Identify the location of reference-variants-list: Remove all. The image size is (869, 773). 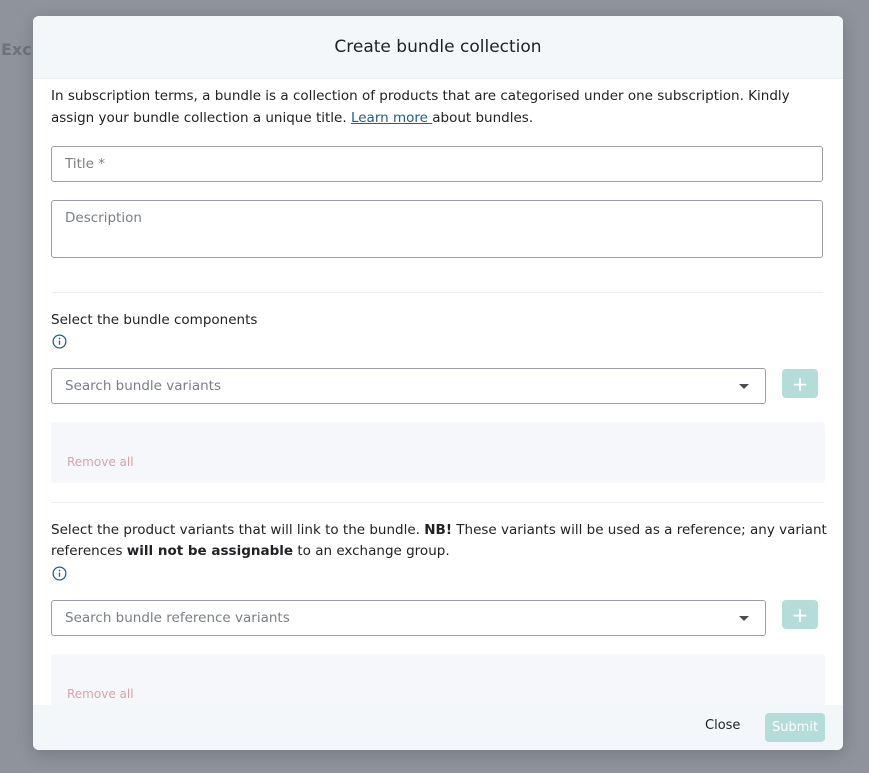
(438, 679).